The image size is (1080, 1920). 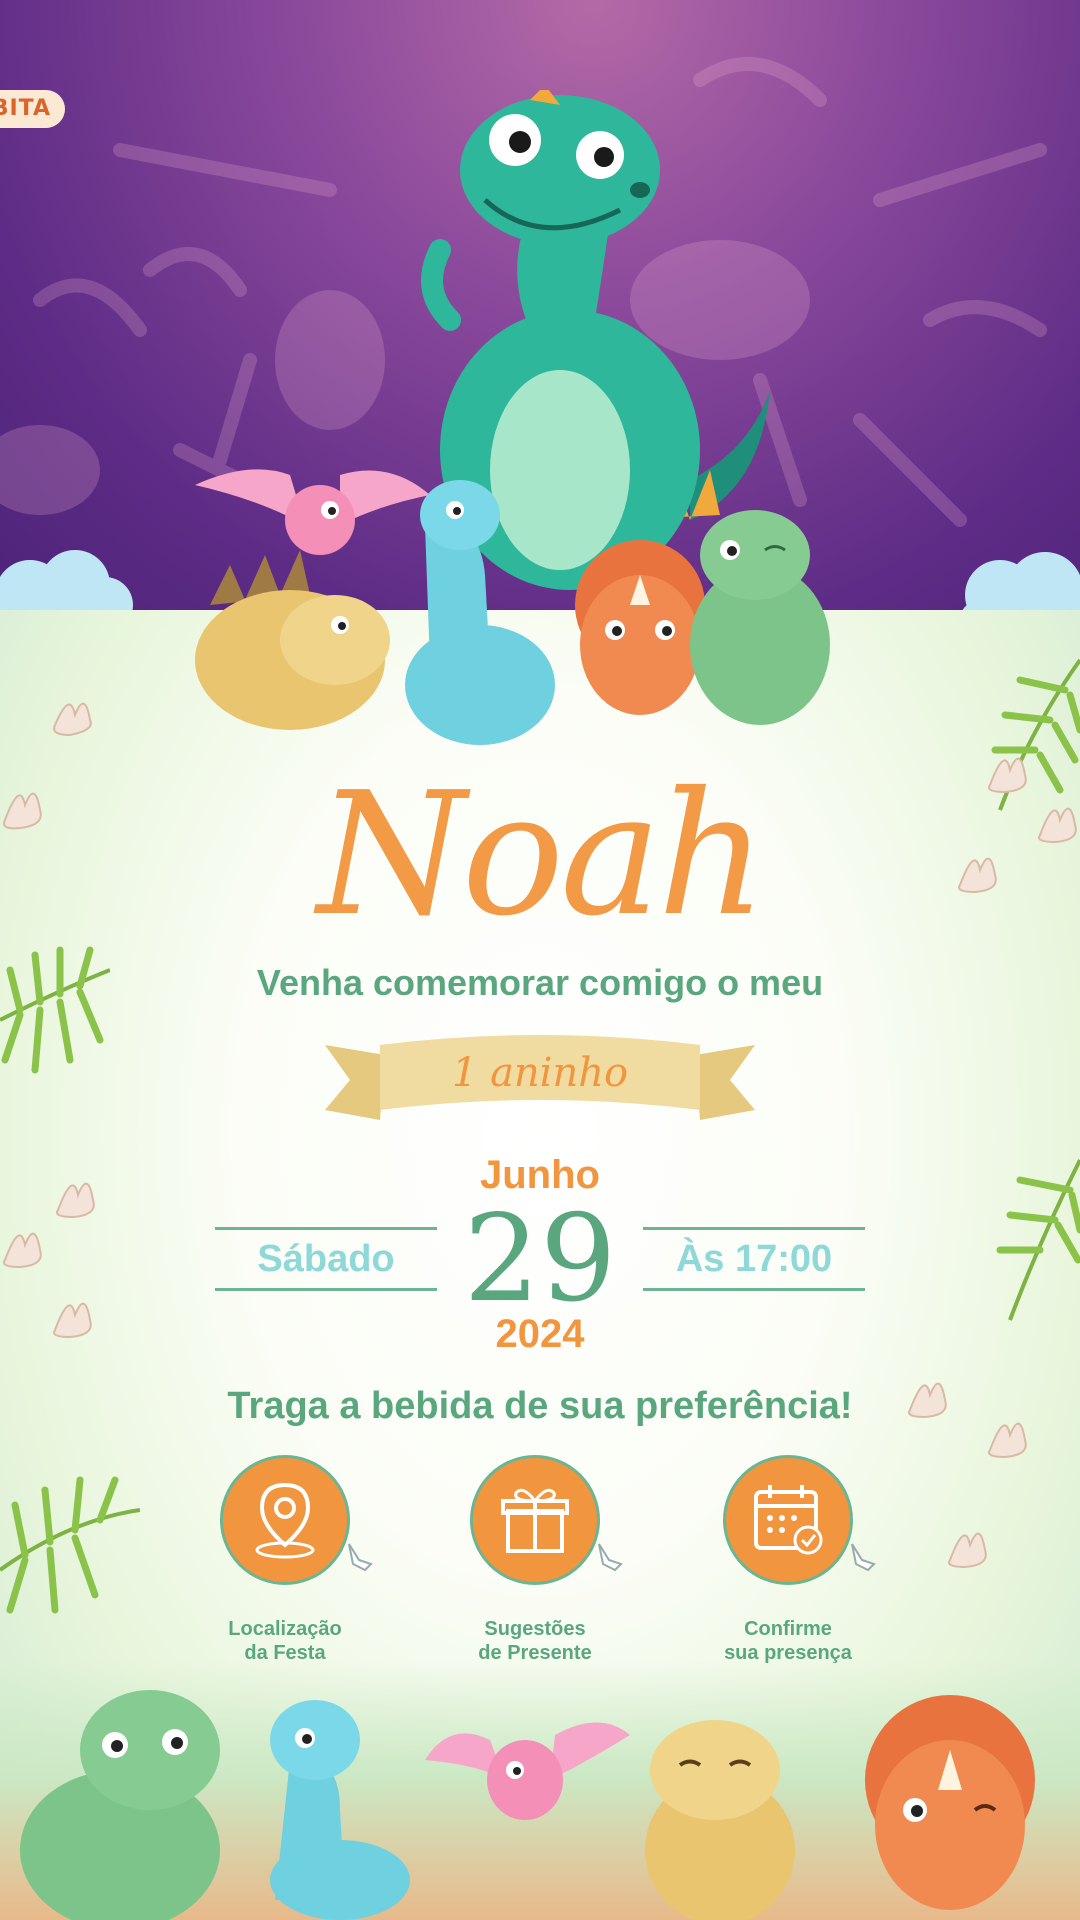 What do you see at coordinates (32, 109) in the screenshot?
I see `brand-badge: BITA` at bounding box center [32, 109].